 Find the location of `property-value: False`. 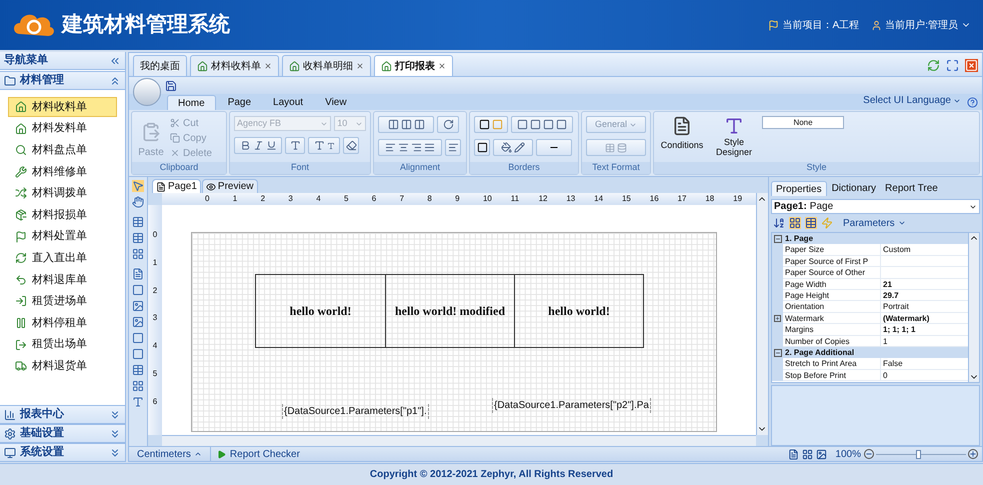

property-value: False is located at coordinates (924, 364).